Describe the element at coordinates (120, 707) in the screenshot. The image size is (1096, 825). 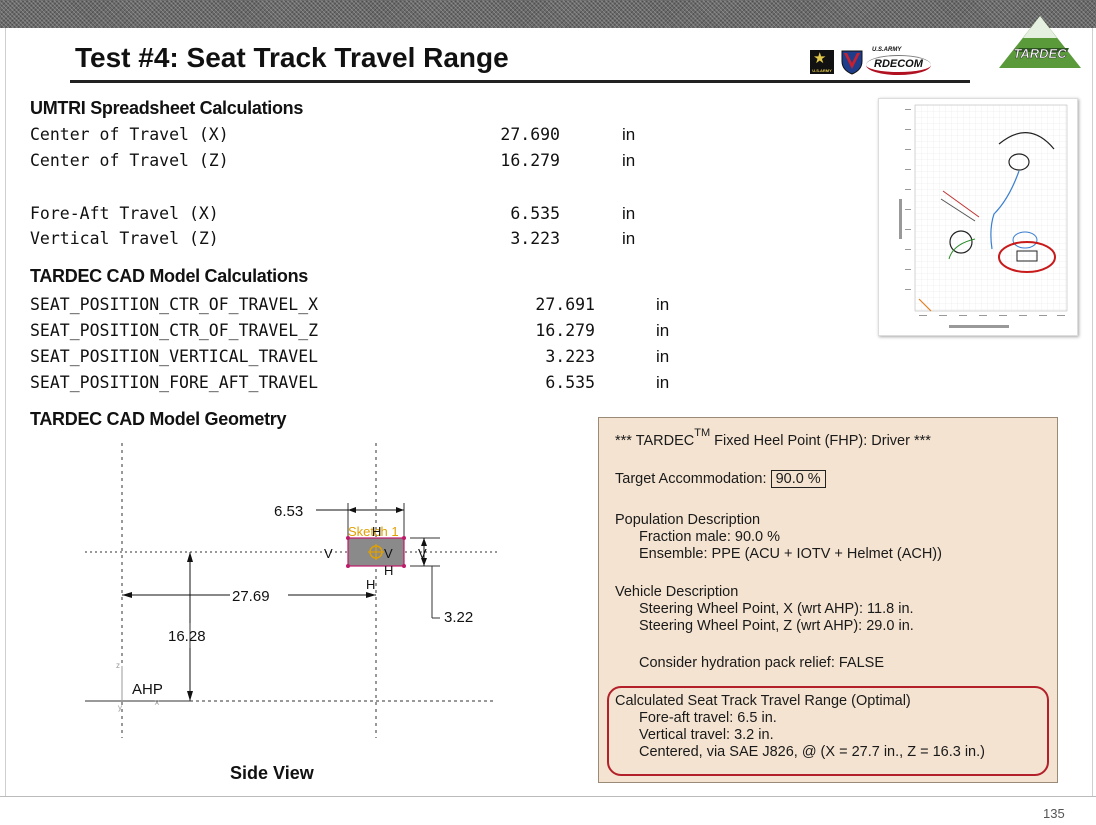
I see `svg-text: y` at that location.